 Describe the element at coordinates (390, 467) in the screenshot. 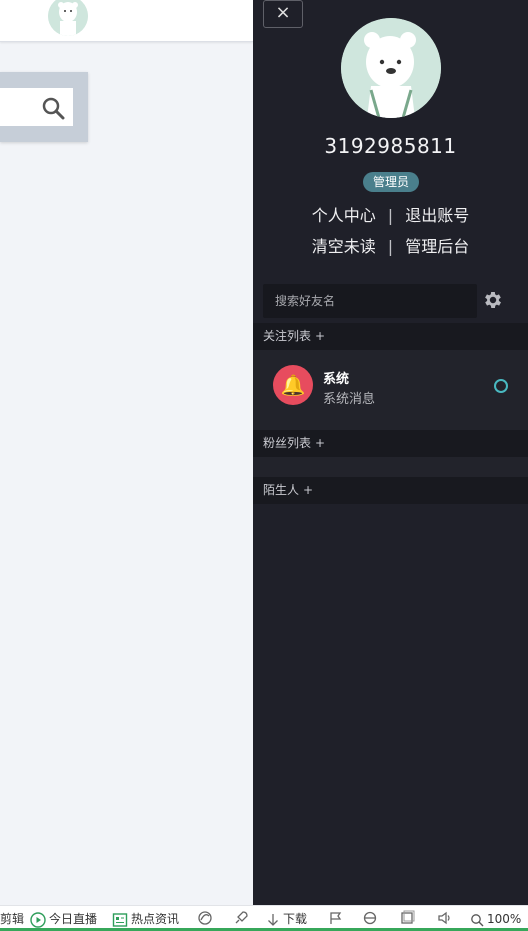

I see `fans-list` at that location.